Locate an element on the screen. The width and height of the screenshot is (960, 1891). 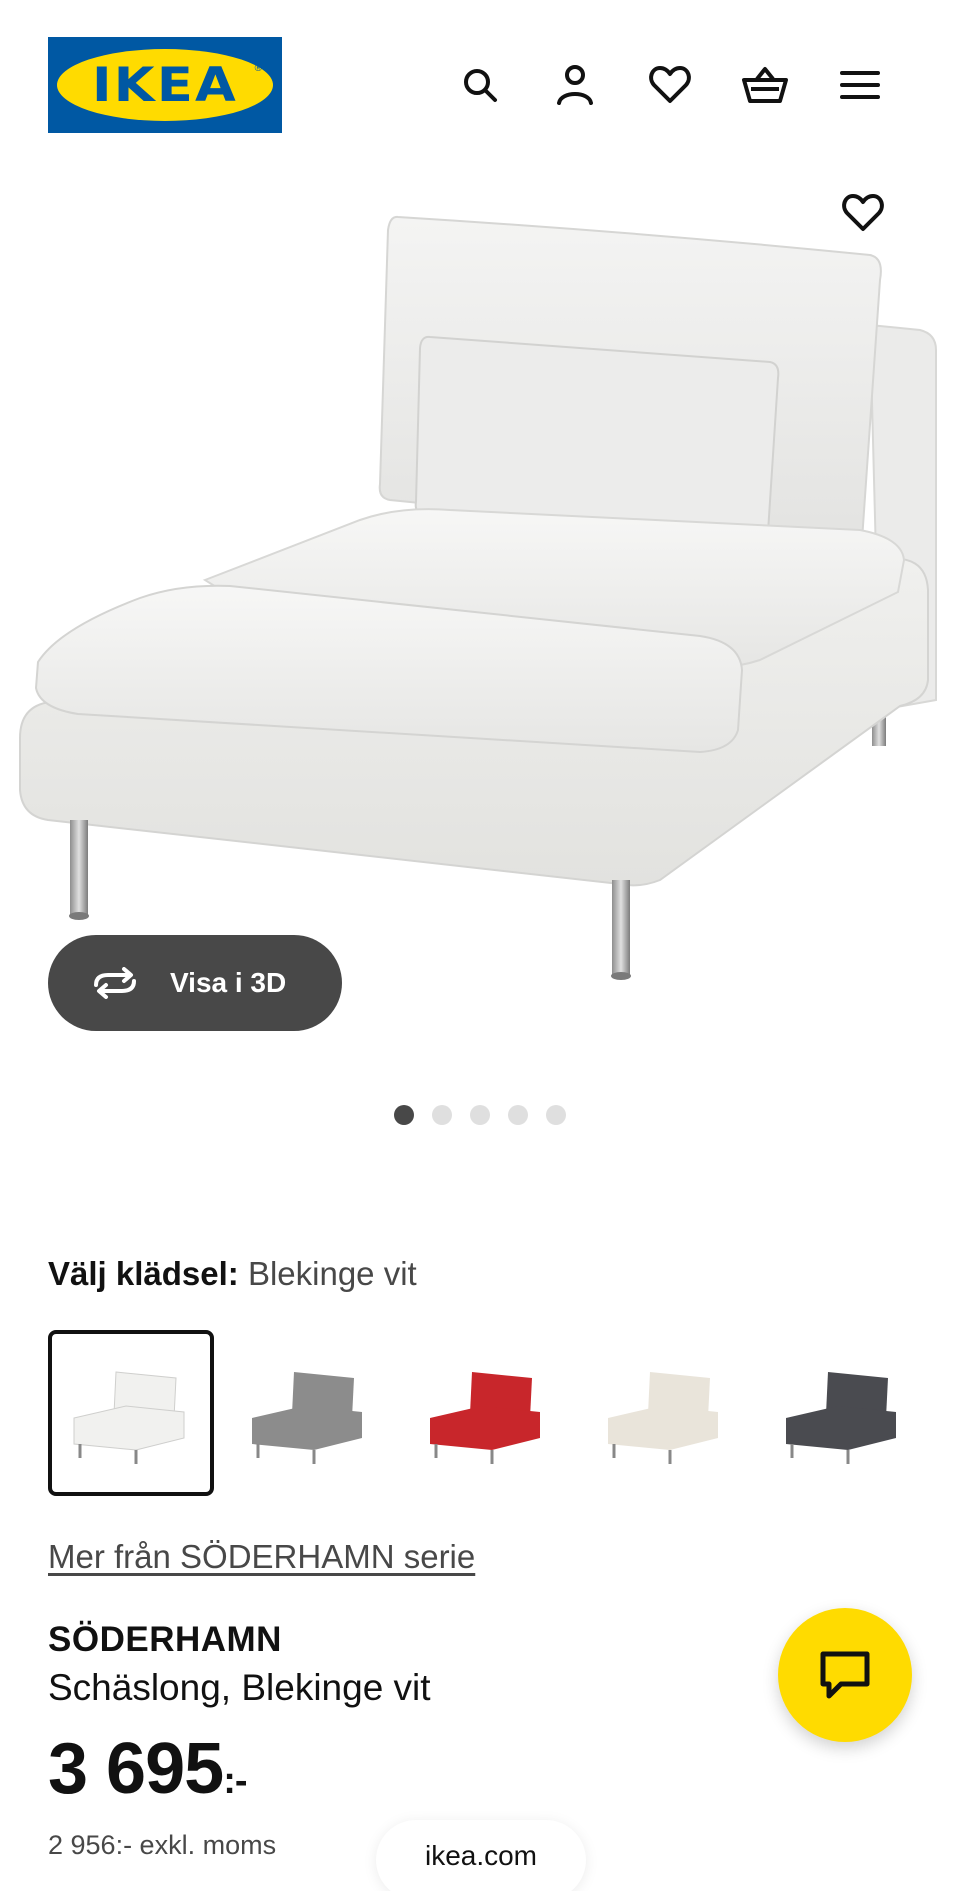
product-price: 3 695:- is located at coordinates (148, 1769).